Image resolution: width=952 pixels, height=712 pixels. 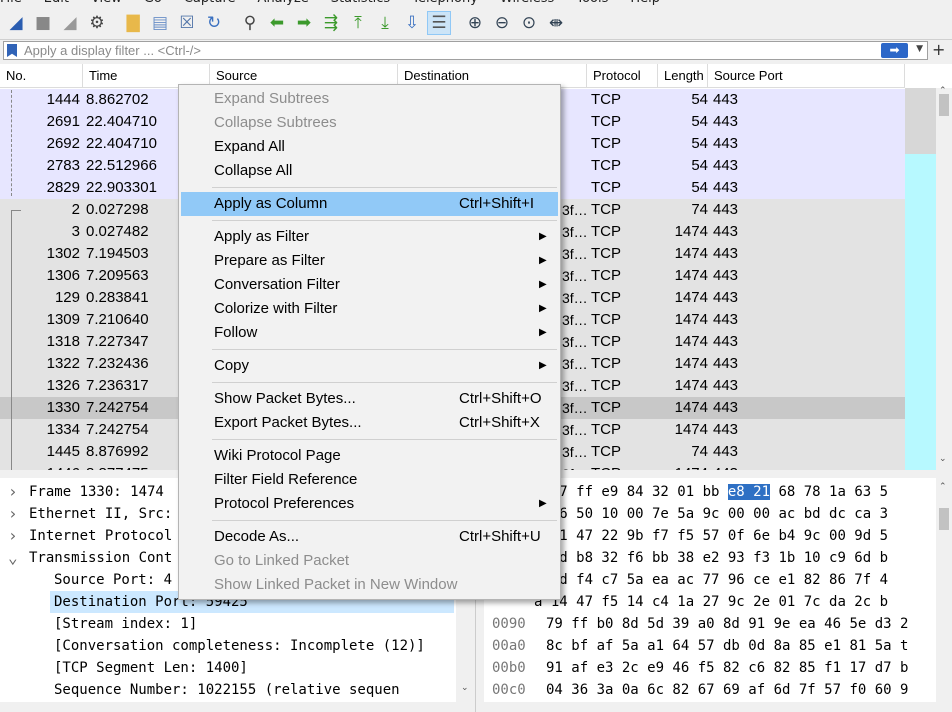 What do you see at coordinates (710, 707) in the screenshot?
I see `bytes-hscrollbar` at bounding box center [710, 707].